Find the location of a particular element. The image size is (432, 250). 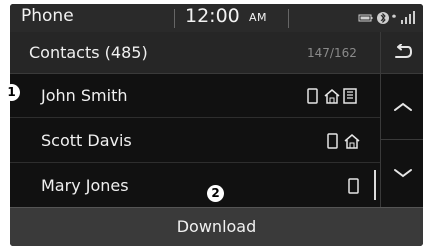

list-position: 147/162 is located at coordinates (332, 53).